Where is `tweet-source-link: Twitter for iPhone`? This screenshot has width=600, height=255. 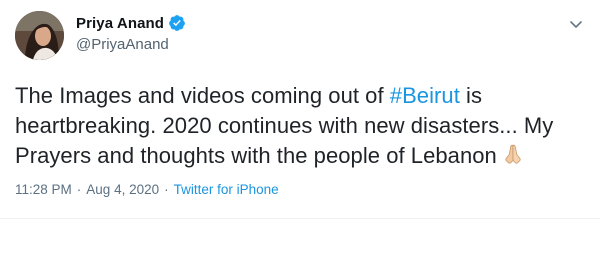
tweet-source-link: Twitter for iPhone is located at coordinates (226, 189).